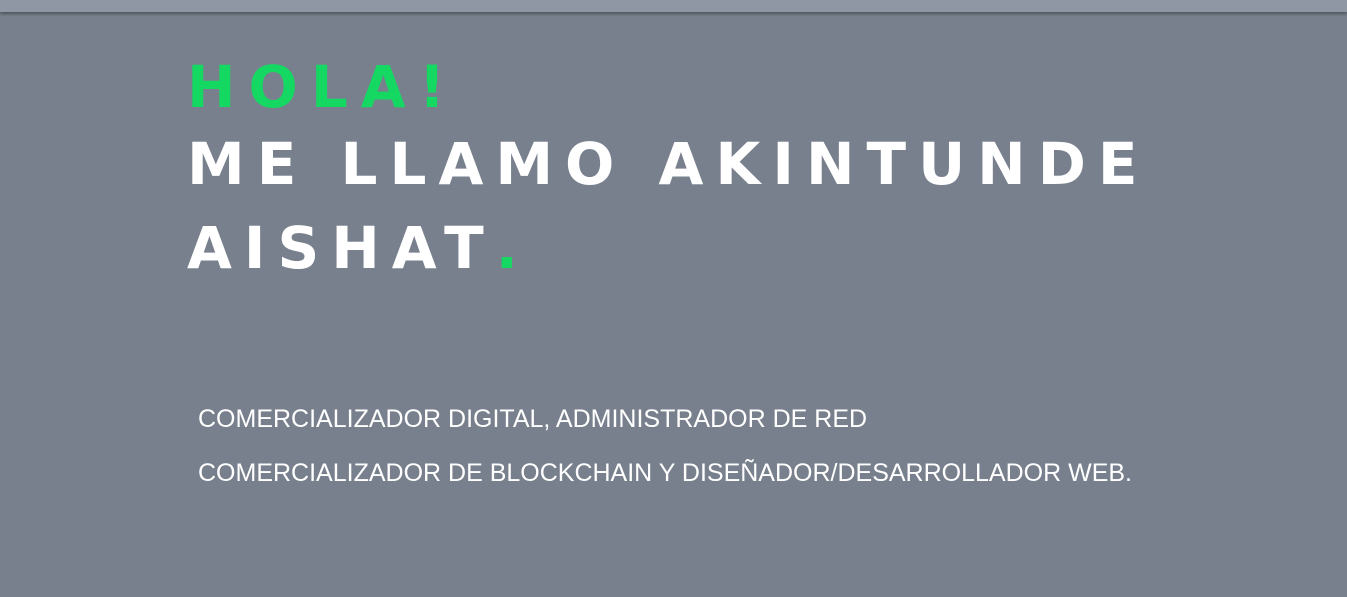 This screenshot has height=597, width=1347. What do you see at coordinates (323, 87) in the screenshot?
I see `greeting-heading: HOLA!` at bounding box center [323, 87].